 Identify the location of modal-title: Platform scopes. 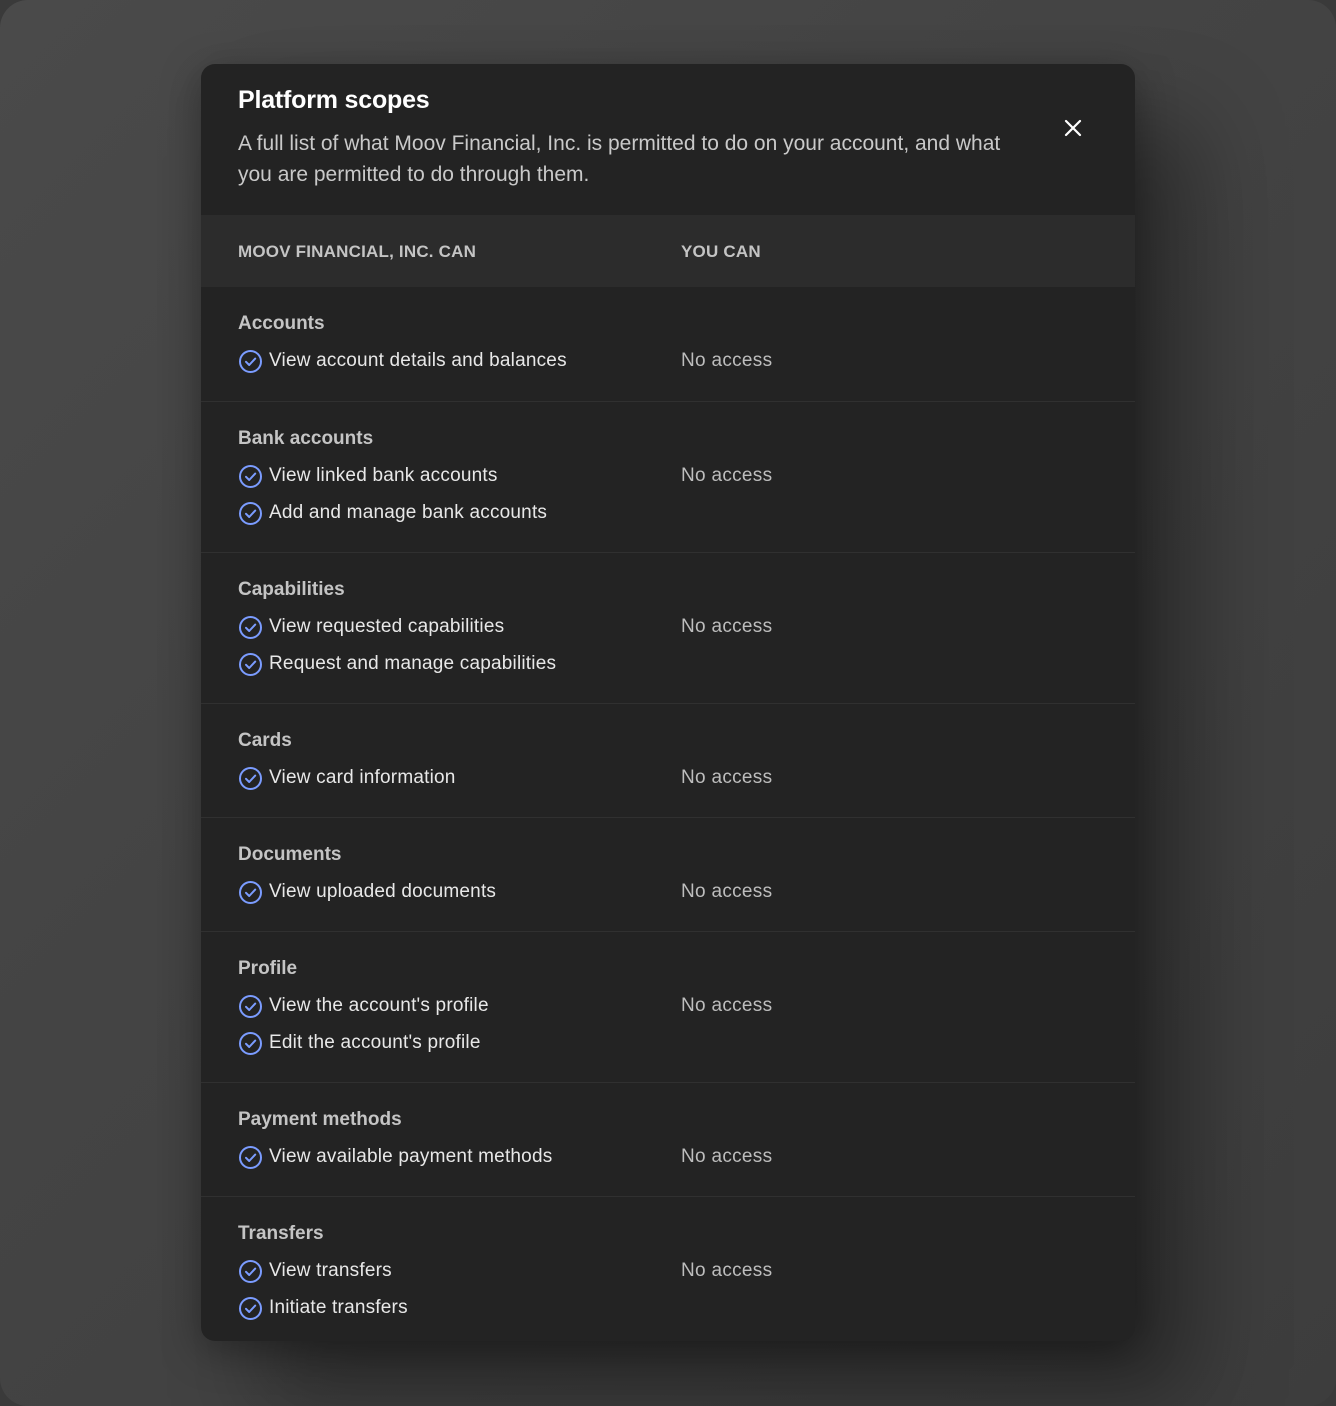
(334, 100).